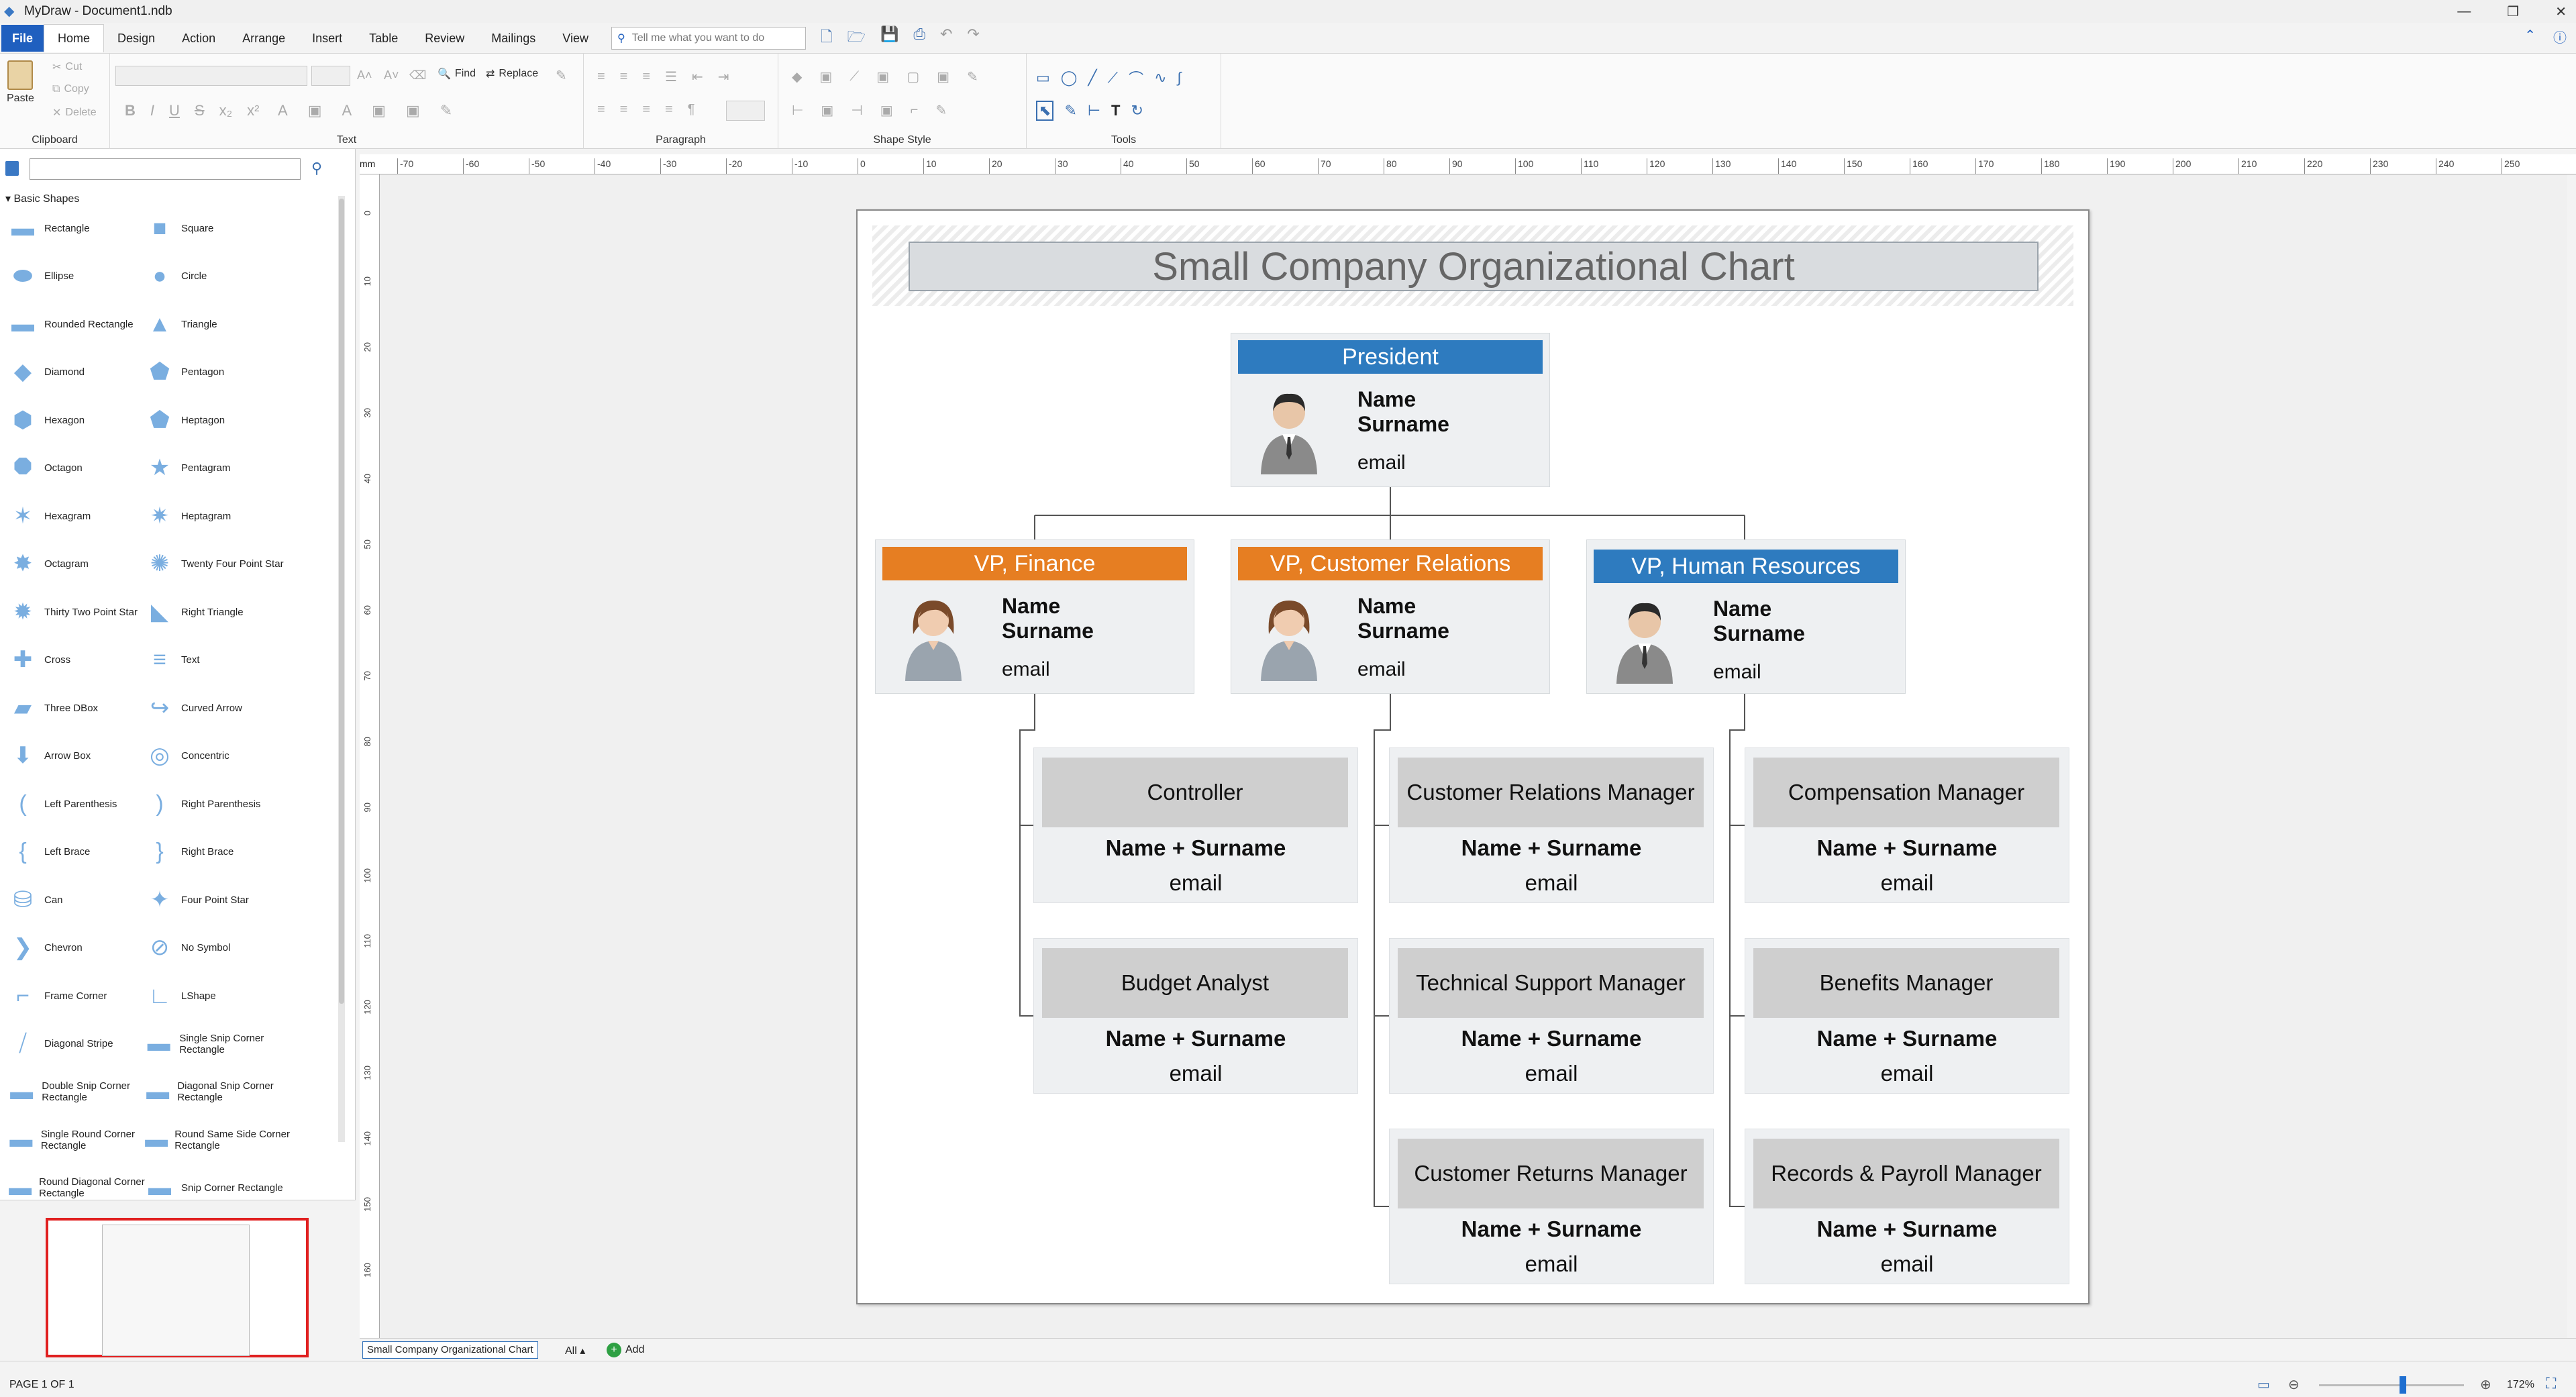 Image resolution: width=2576 pixels, height=1397 pixels. Describe the element at coordinates (2403, 1385) in the screenshot. I see `zoom-slider-thumb` at that location.